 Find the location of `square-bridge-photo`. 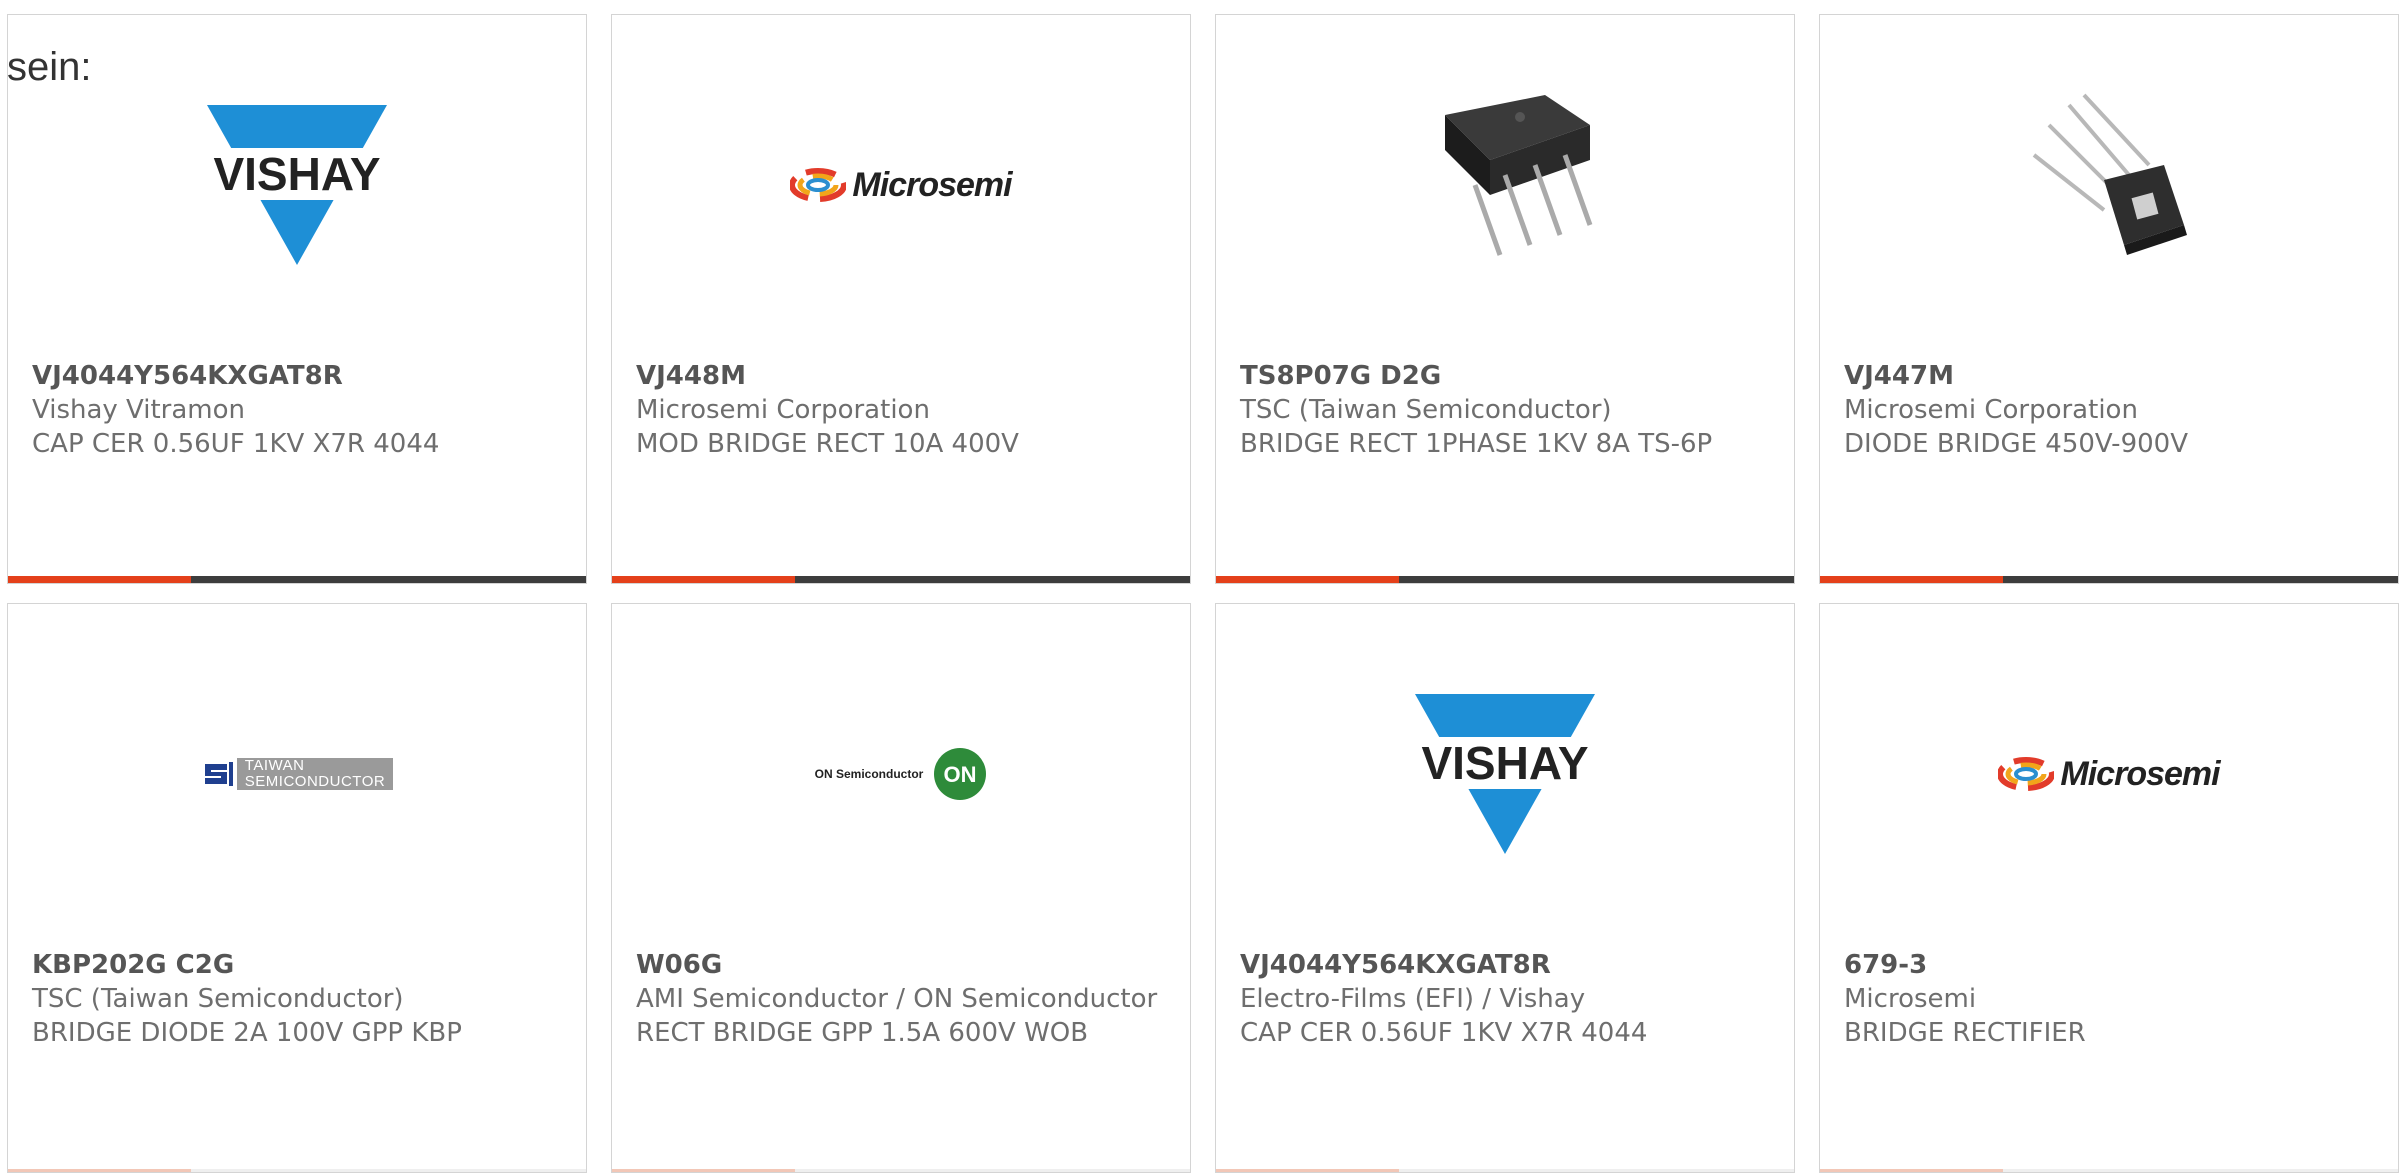

square-bridge-photo is located at coordinates (2109, 185).